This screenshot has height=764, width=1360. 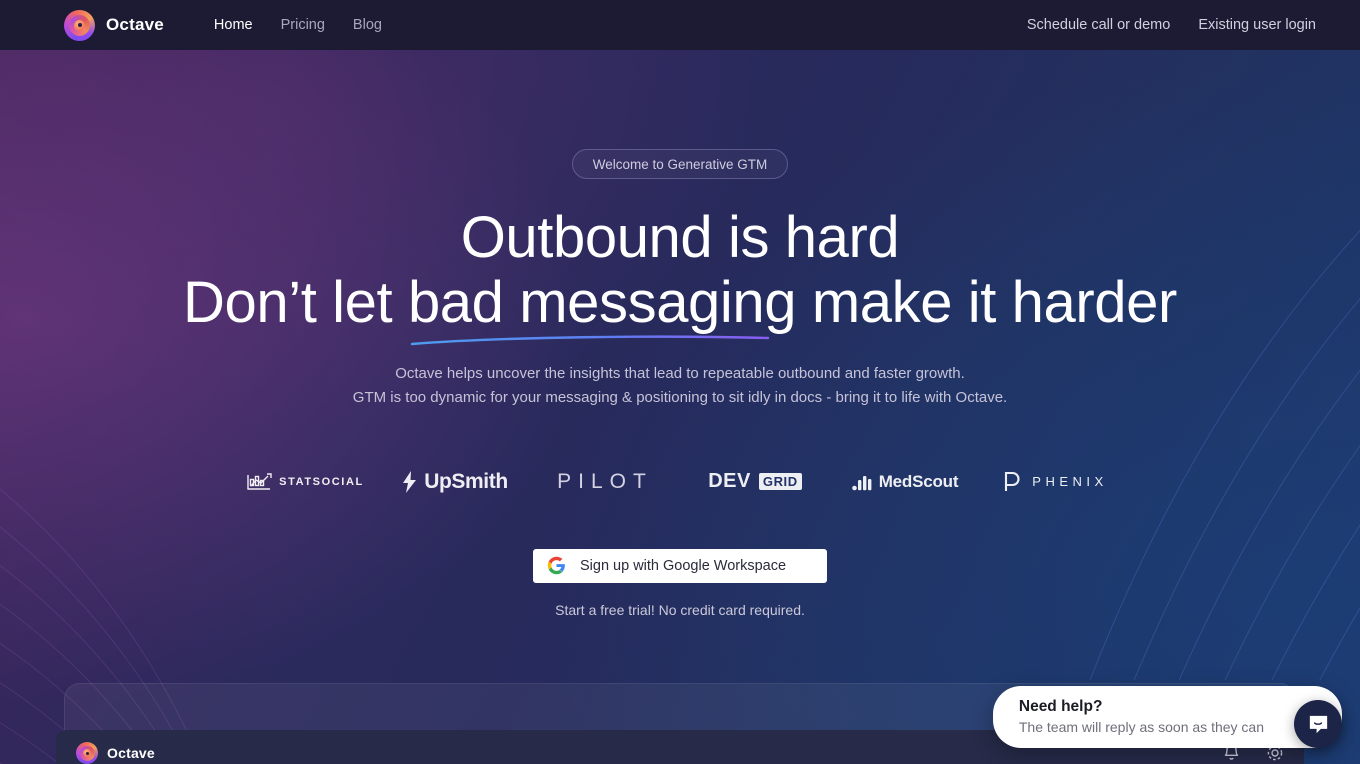 I want to click on intercom-launcher-button, so click(x=1318, y=724).